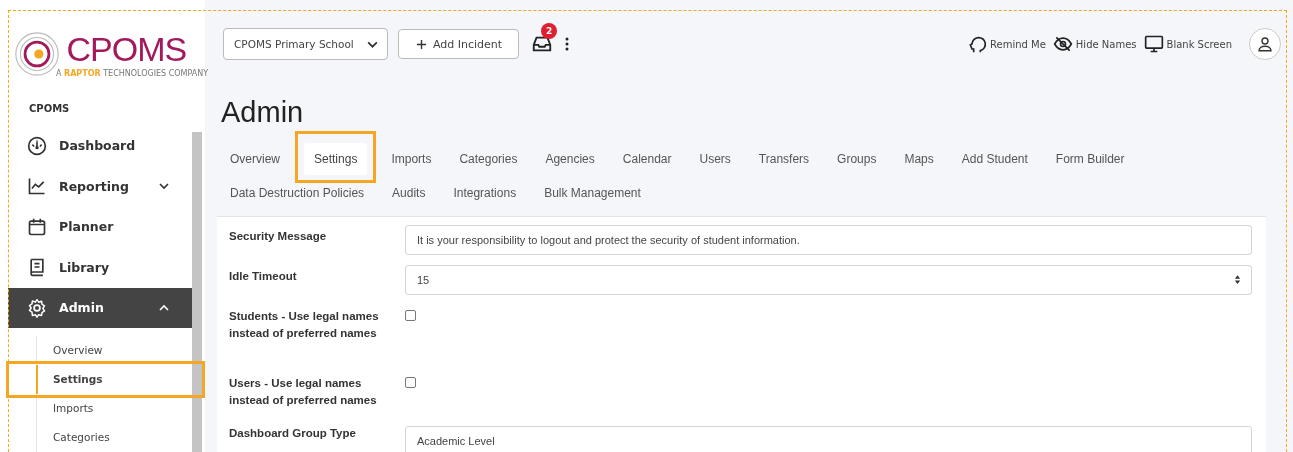 The height and width of the screenshot is (452, 1293). I want to click on tab: Overview, so click(255, 159).